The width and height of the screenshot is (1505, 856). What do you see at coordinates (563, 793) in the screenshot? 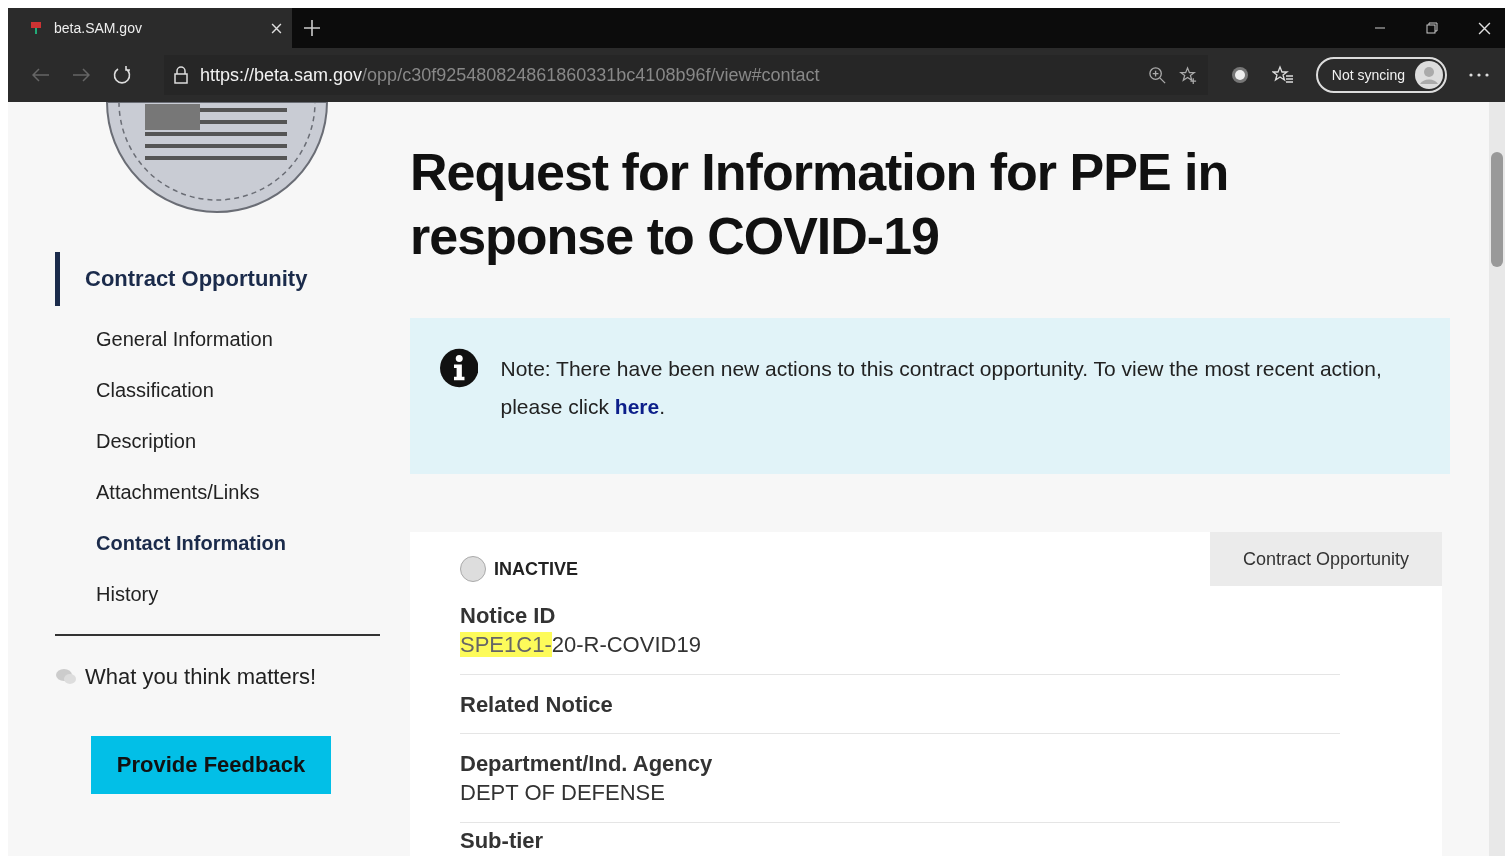
I see `field-value: DEPT OF DEFENSE` at bounding box center [563, 793].